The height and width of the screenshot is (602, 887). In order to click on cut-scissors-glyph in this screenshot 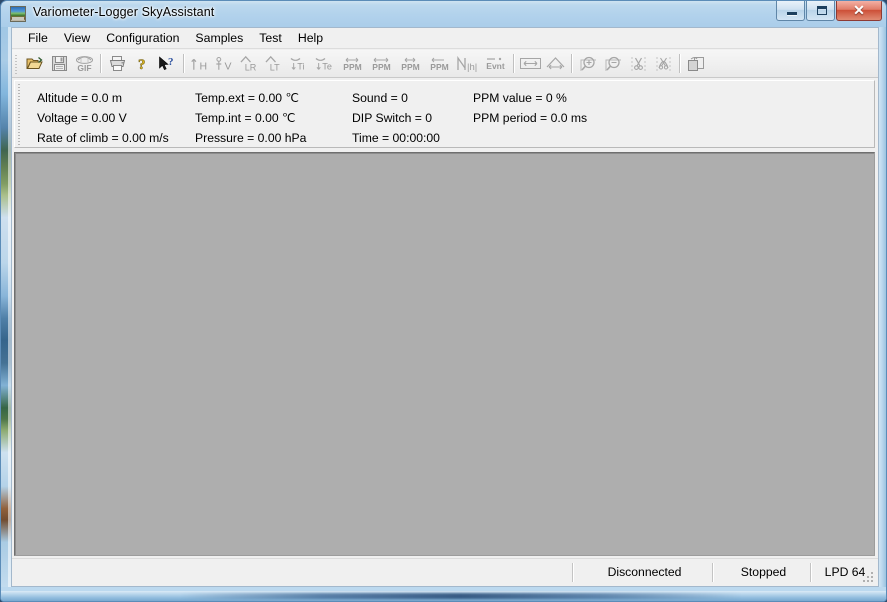, I will do `click(638, 63)`.